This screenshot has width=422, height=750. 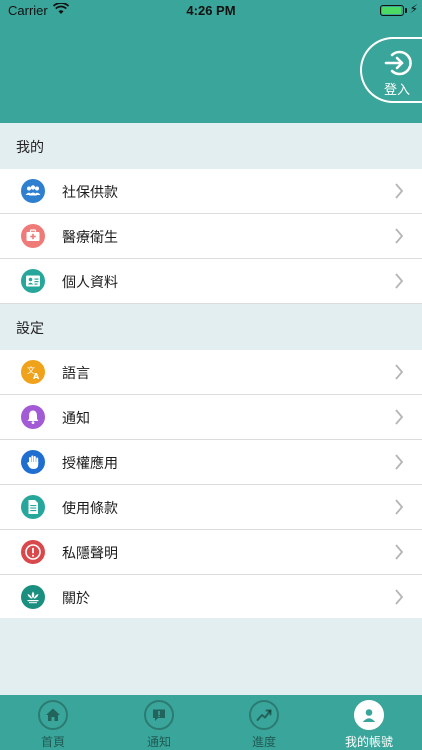 What do you see at coordinates (90, 509) in the screenshot?
I see `menu-item-label: 使用條款` at bounding box center [90, 509].